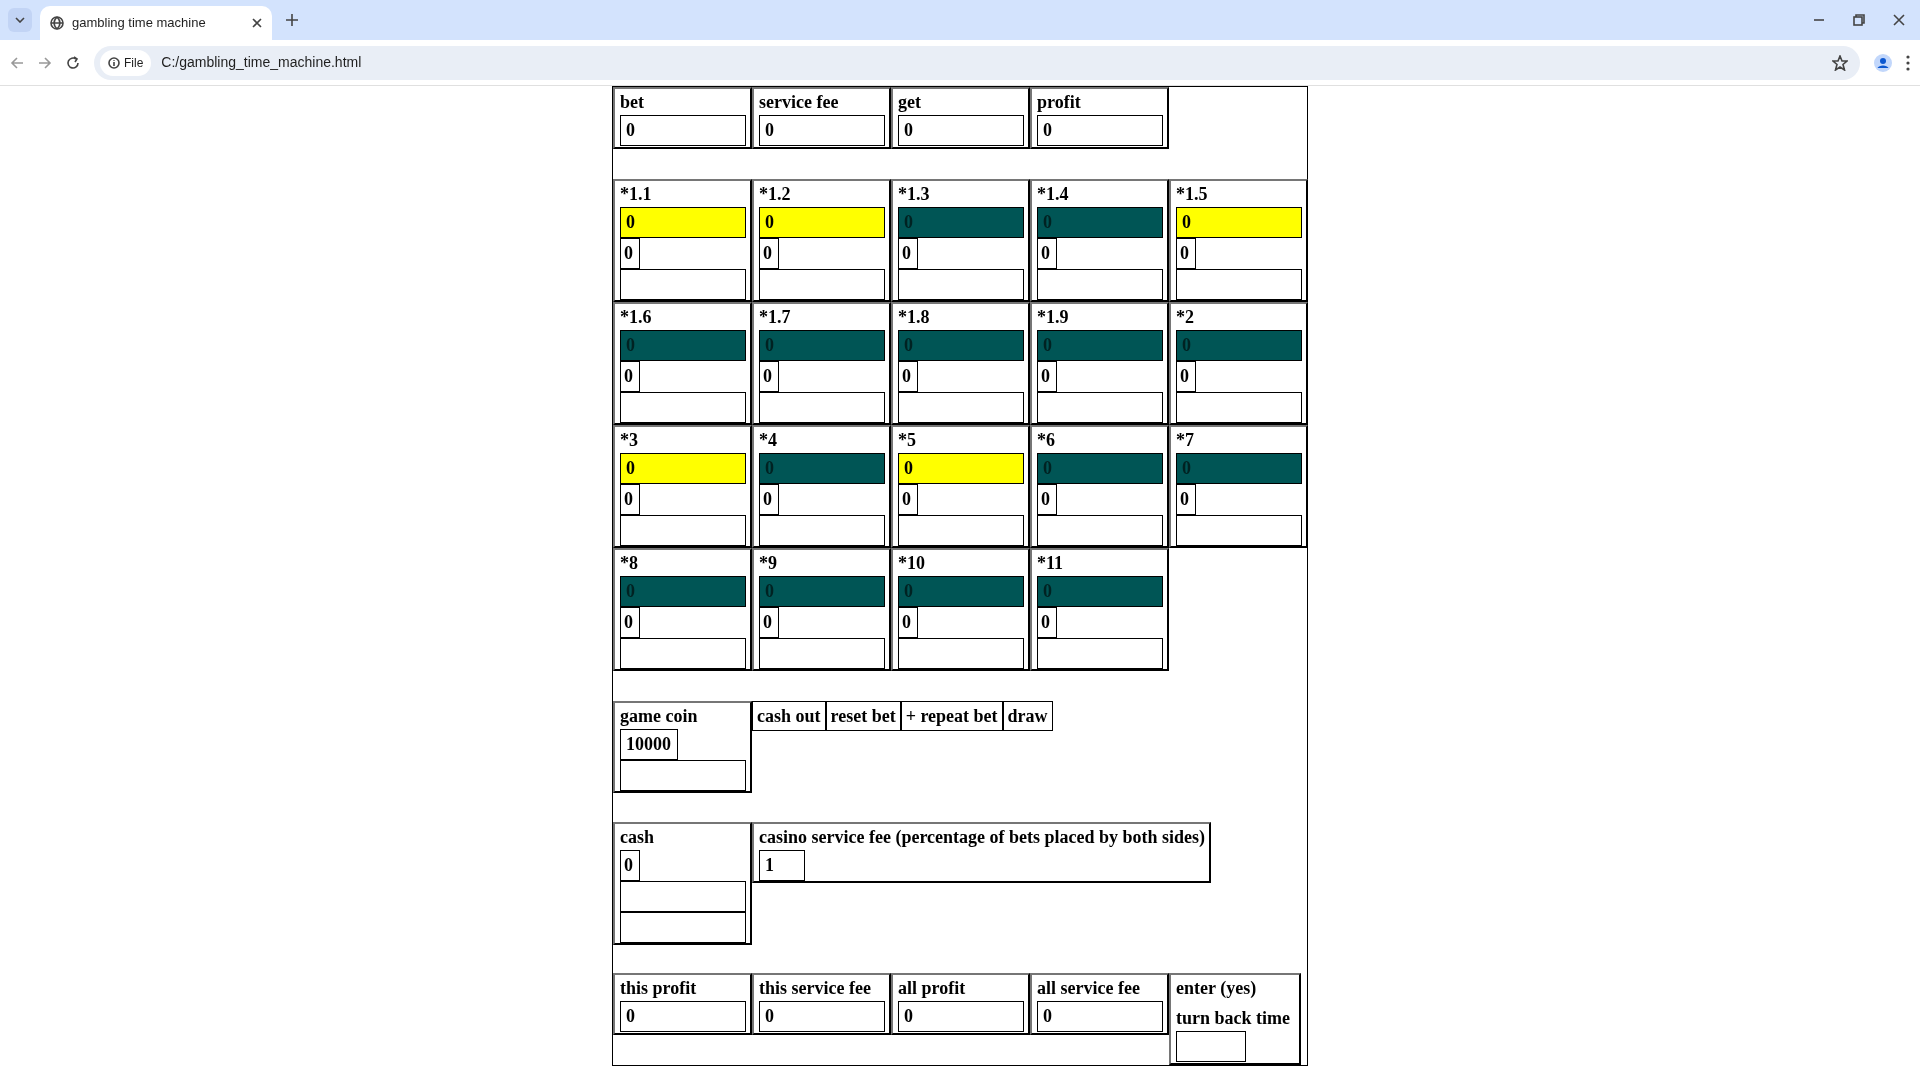  I want to click on star-icon, so click(1840, 62).